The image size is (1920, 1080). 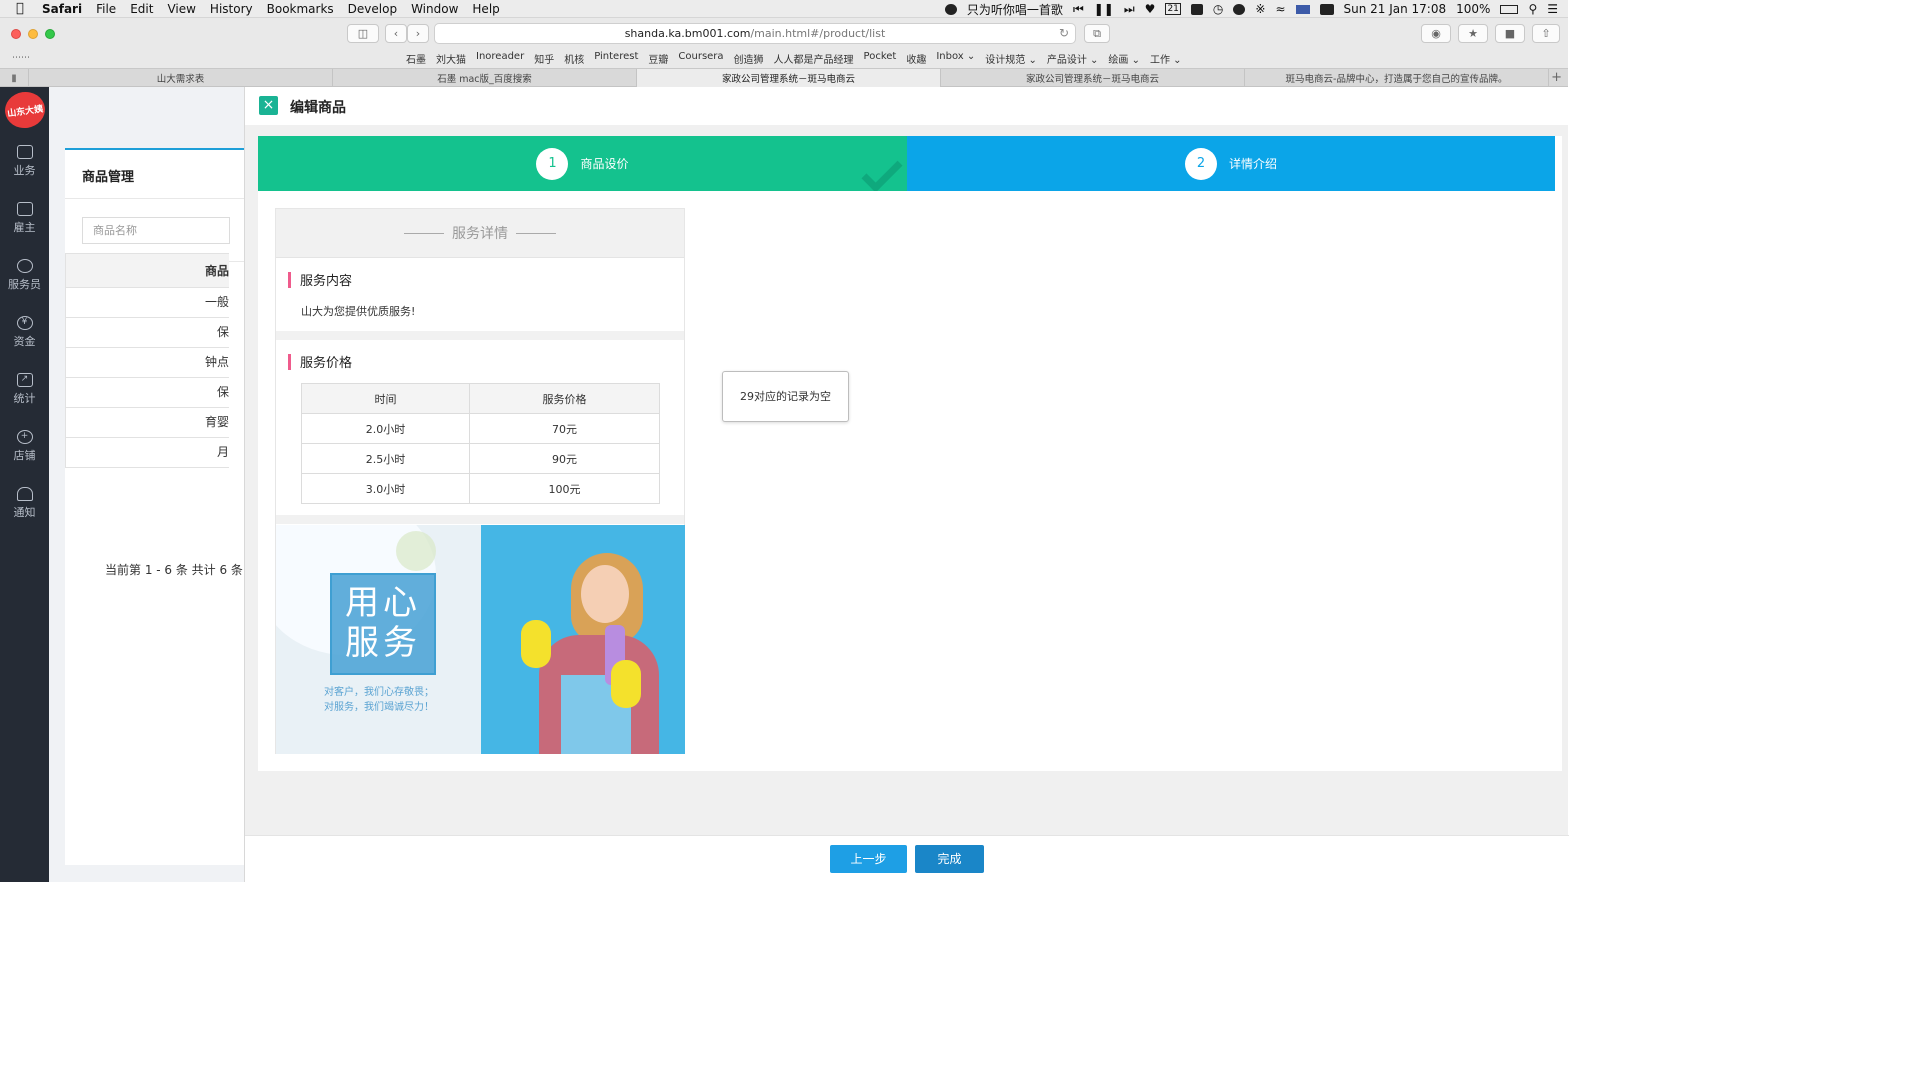 I want to click on bookmark-item: 绘画 ⌄, so click(x=1124, y=58).